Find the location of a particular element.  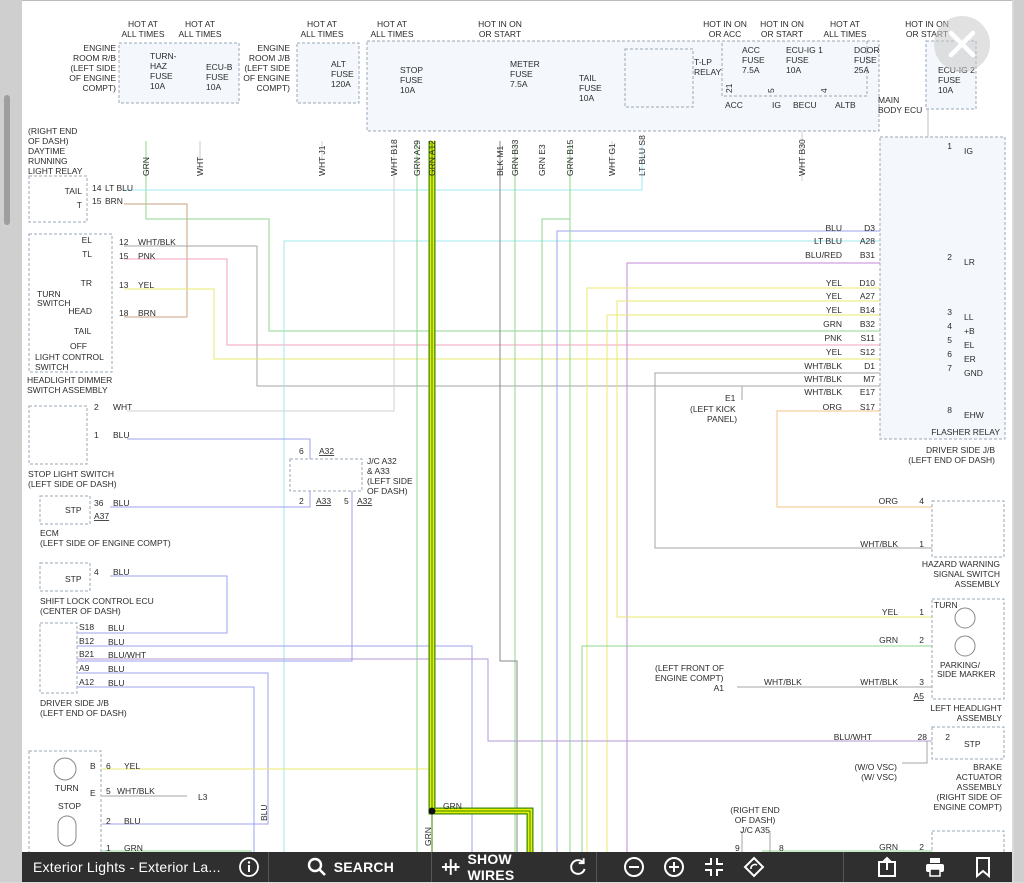

driver-side-jb-right-label: (LEFT END OF DASH) is located at coordinates (951, 460).